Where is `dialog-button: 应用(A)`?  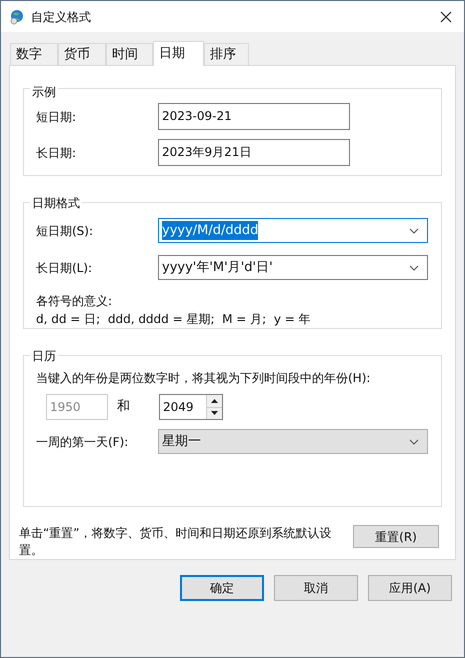 dialog-button: 应用(A) is located at coordinates (410, 588).